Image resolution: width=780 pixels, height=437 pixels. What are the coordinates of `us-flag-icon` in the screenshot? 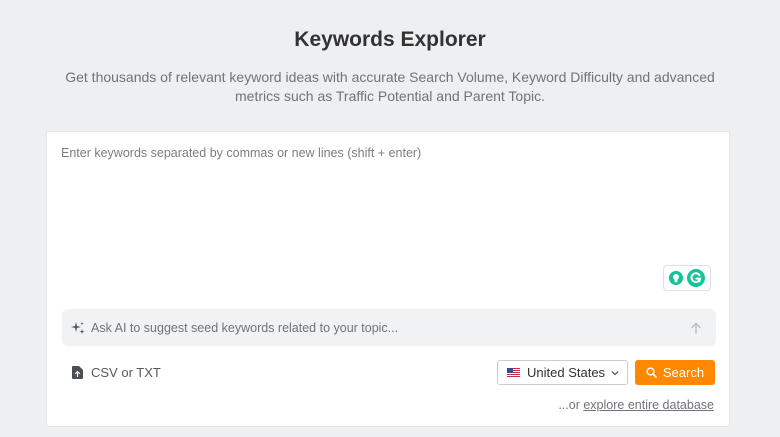 It's located at (513, 372).